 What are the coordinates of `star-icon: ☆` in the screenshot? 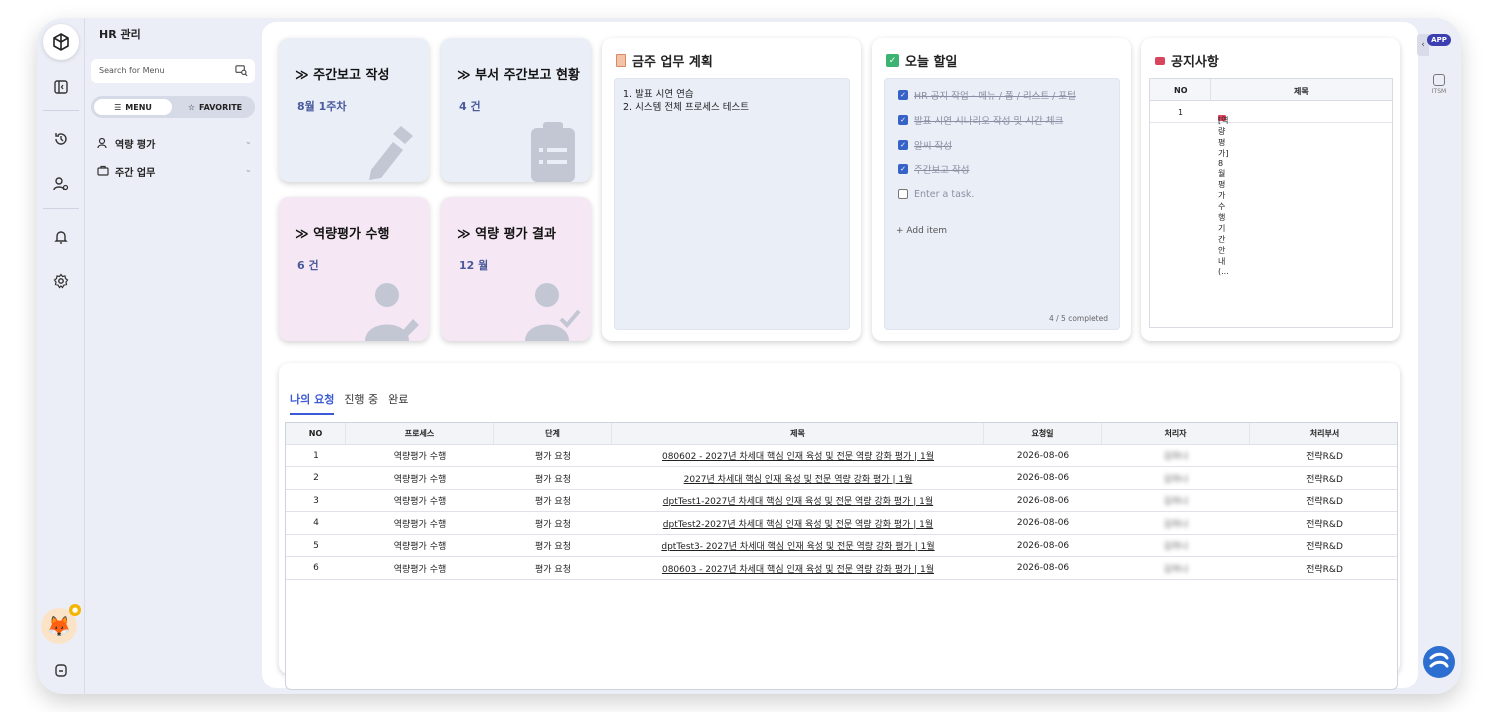 It's located at (191, 107).